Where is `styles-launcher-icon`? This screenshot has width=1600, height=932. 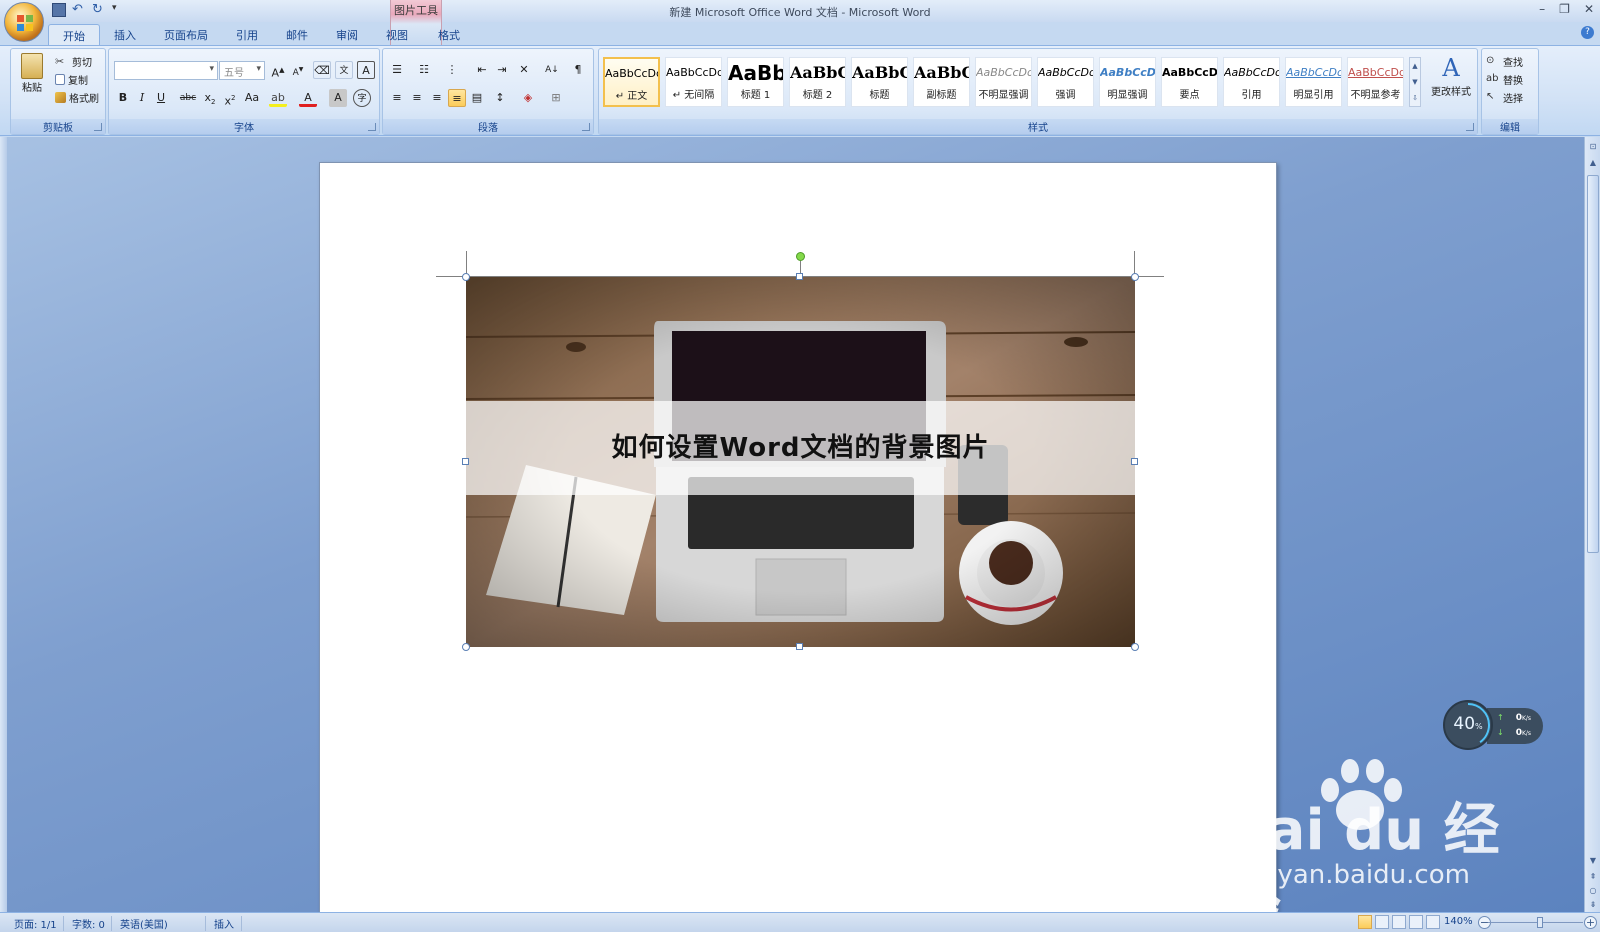
styles-launcher-icon is located at coordinates (1470, 127).